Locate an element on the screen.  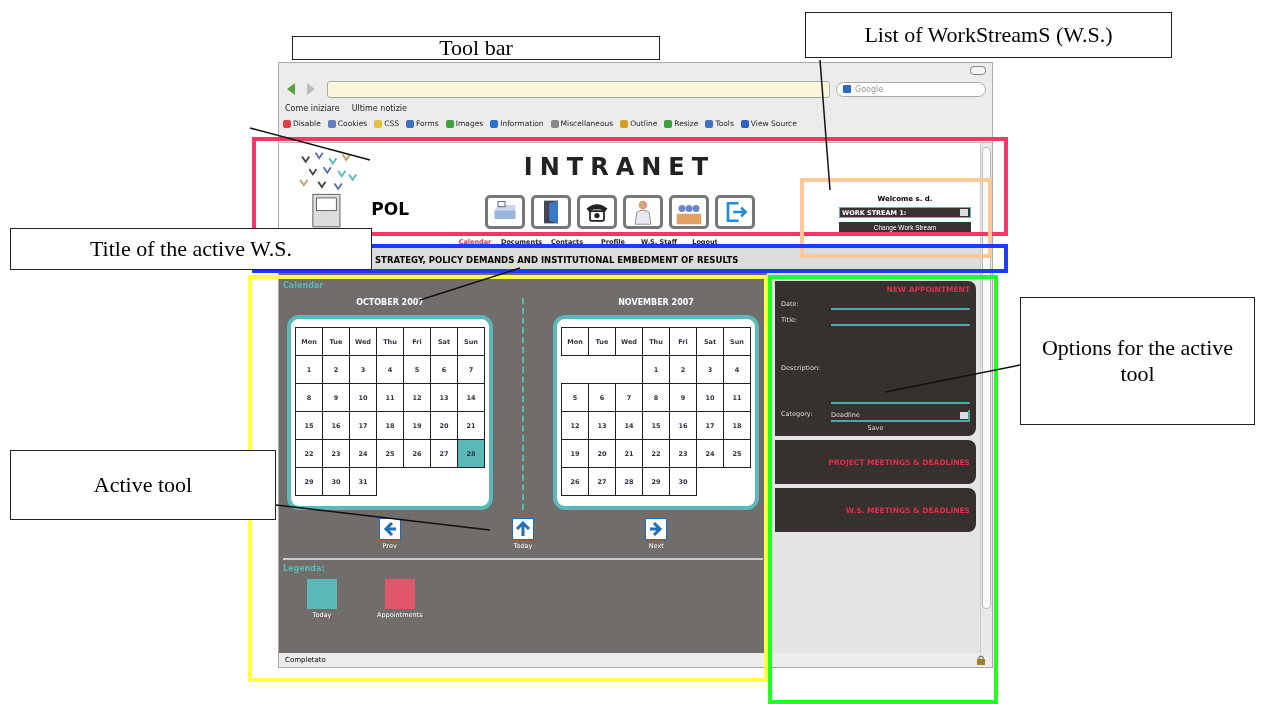
bookmark-link: Come iniziare is located at coordinates (312, 108).